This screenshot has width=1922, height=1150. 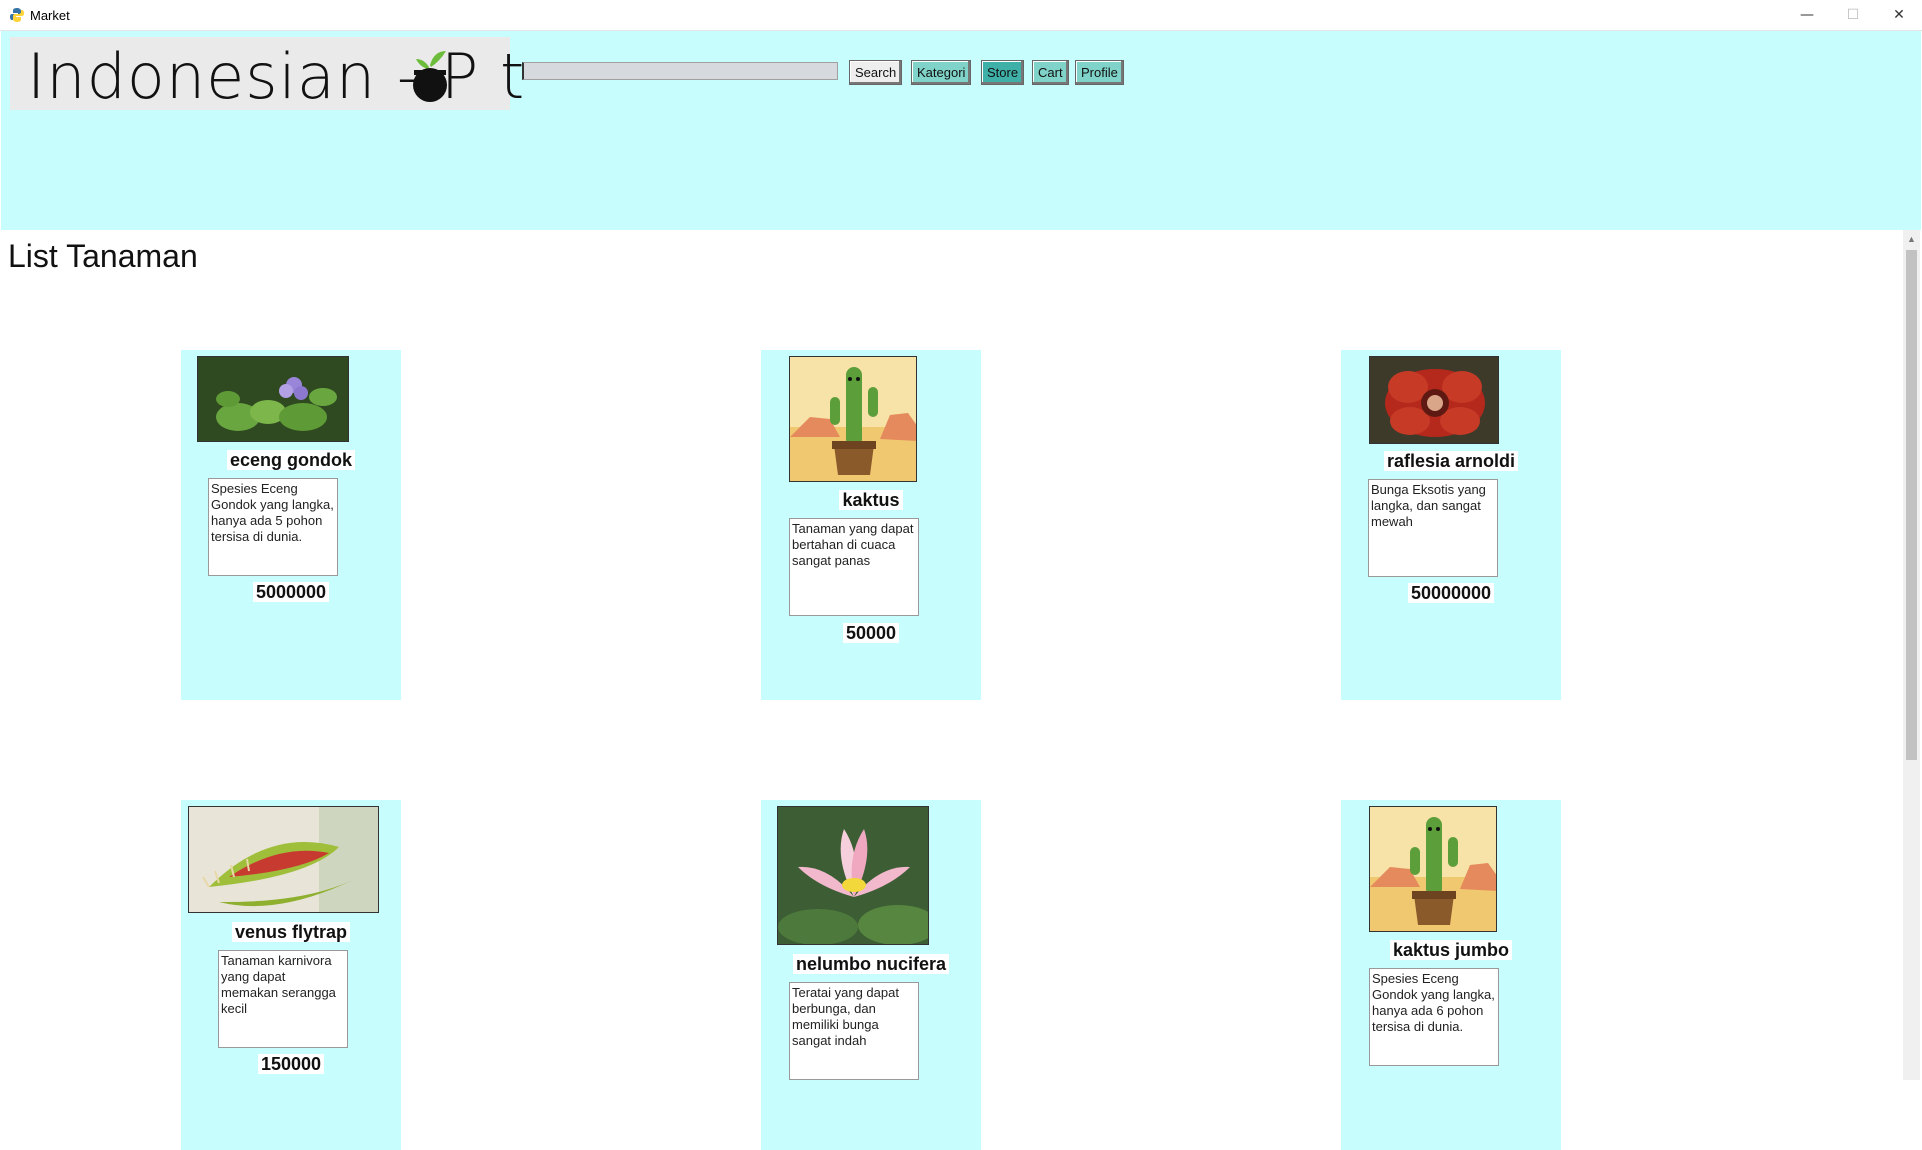 I want to click on product-name: nelumbo nucifera, so click(x=871, y=964).